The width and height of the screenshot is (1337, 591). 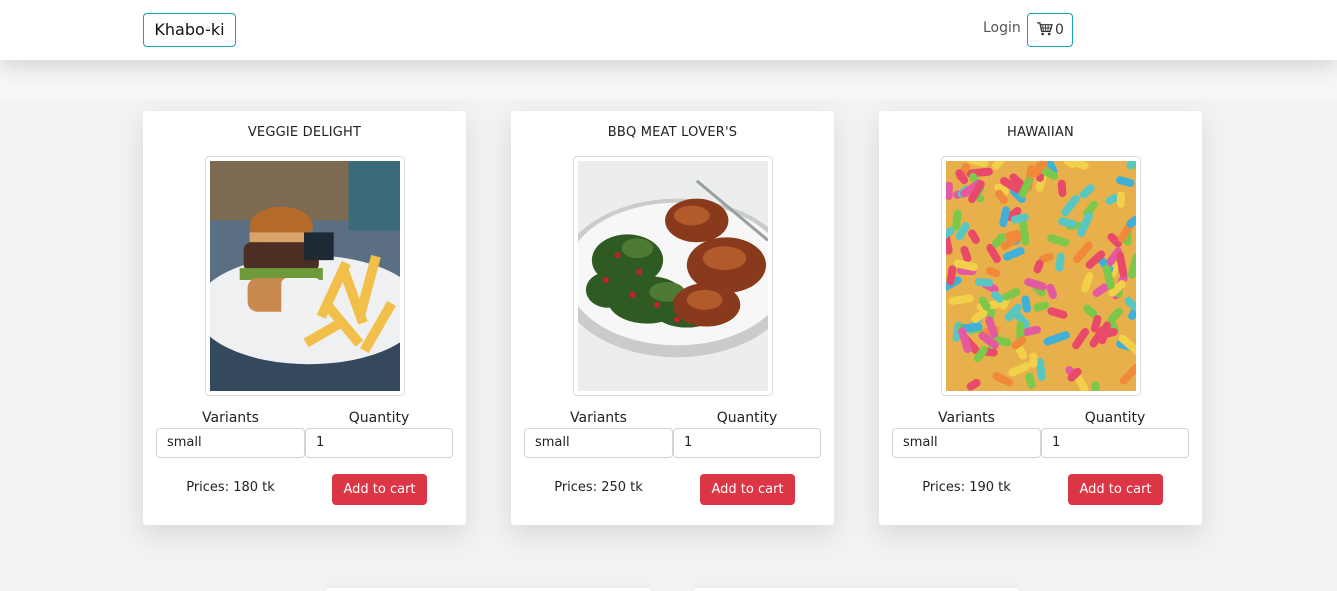 I want to click on cart-button: 0, so click(x=1050, y=30).